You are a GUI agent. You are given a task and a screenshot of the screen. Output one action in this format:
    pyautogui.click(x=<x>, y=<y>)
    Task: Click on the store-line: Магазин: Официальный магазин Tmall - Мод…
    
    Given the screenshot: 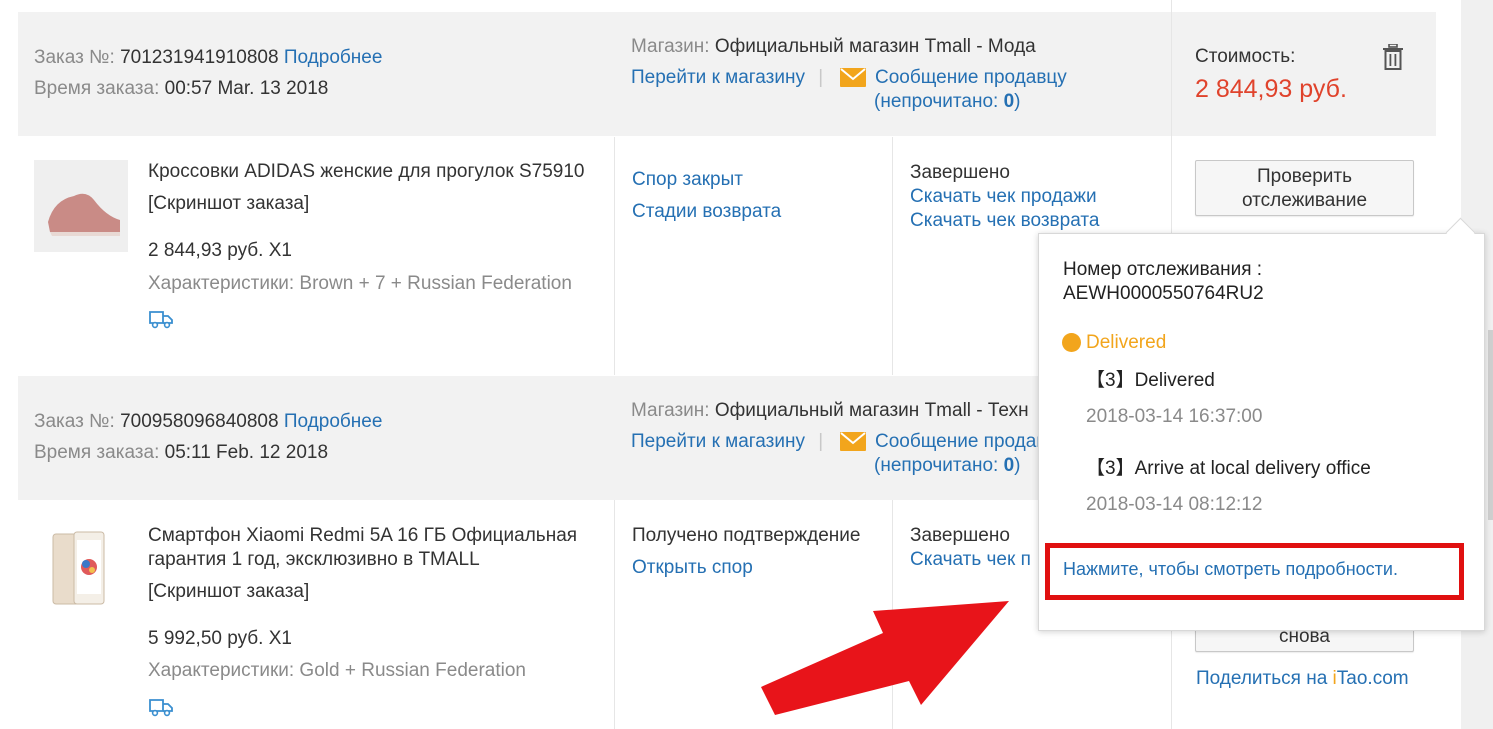 What is the action you would take?
    pyautogui.click(x=833, y=47)
    